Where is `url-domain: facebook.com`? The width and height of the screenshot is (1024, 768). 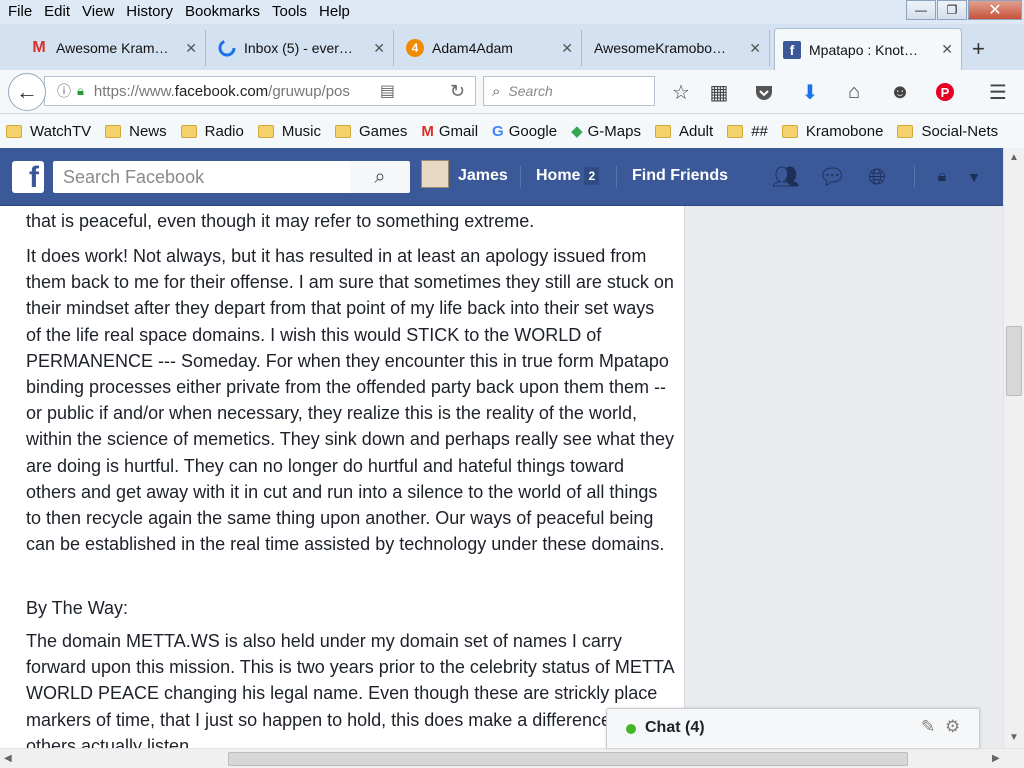 url-domain: facebook.com is located at coordinates (221, 91).